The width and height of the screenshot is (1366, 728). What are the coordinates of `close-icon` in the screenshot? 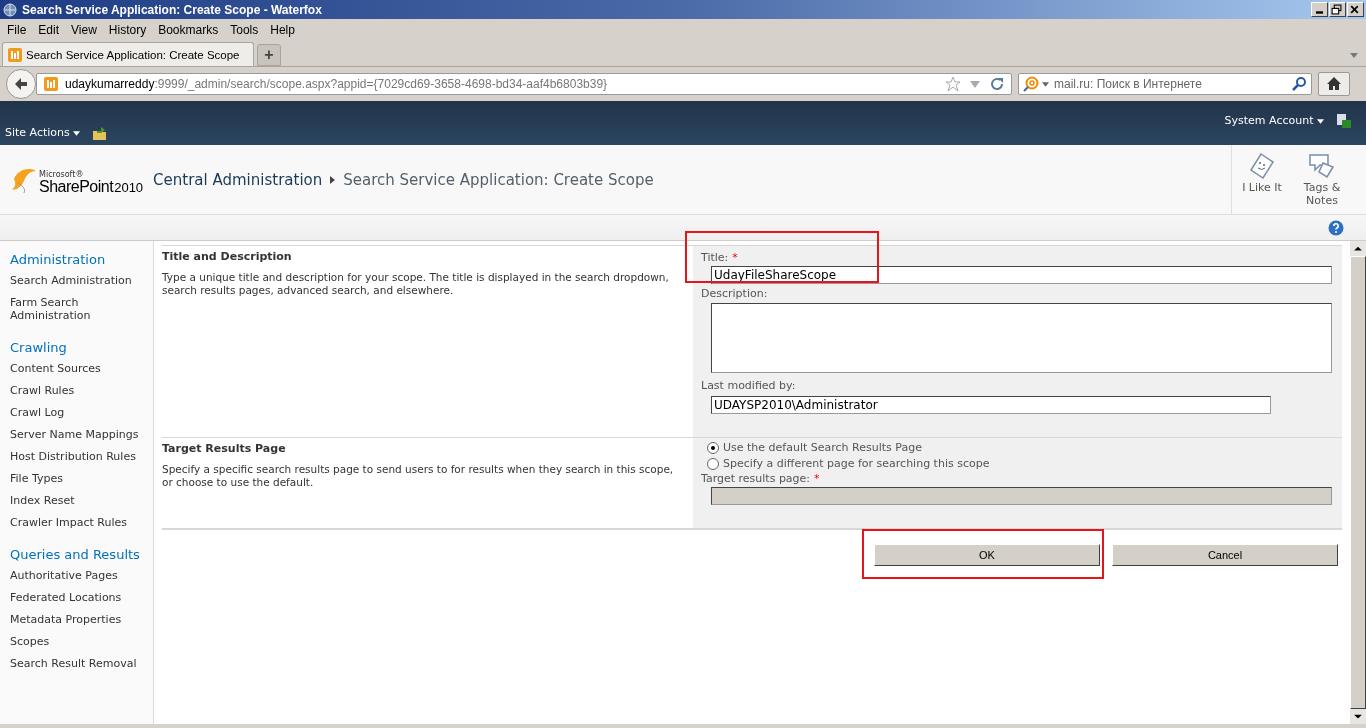 It's located at (1354, 9).